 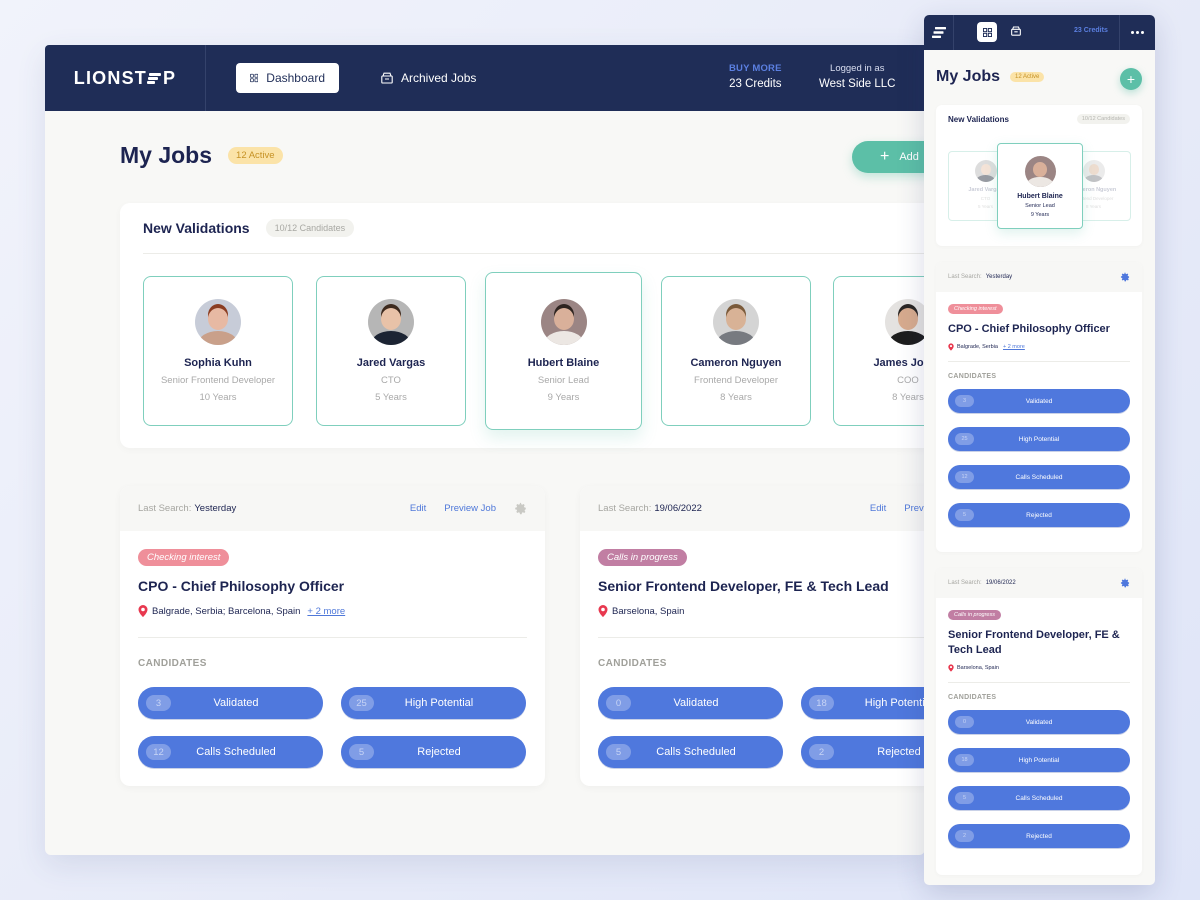 I want to click on logo-text: LIONST, so click(x=110, y=77).